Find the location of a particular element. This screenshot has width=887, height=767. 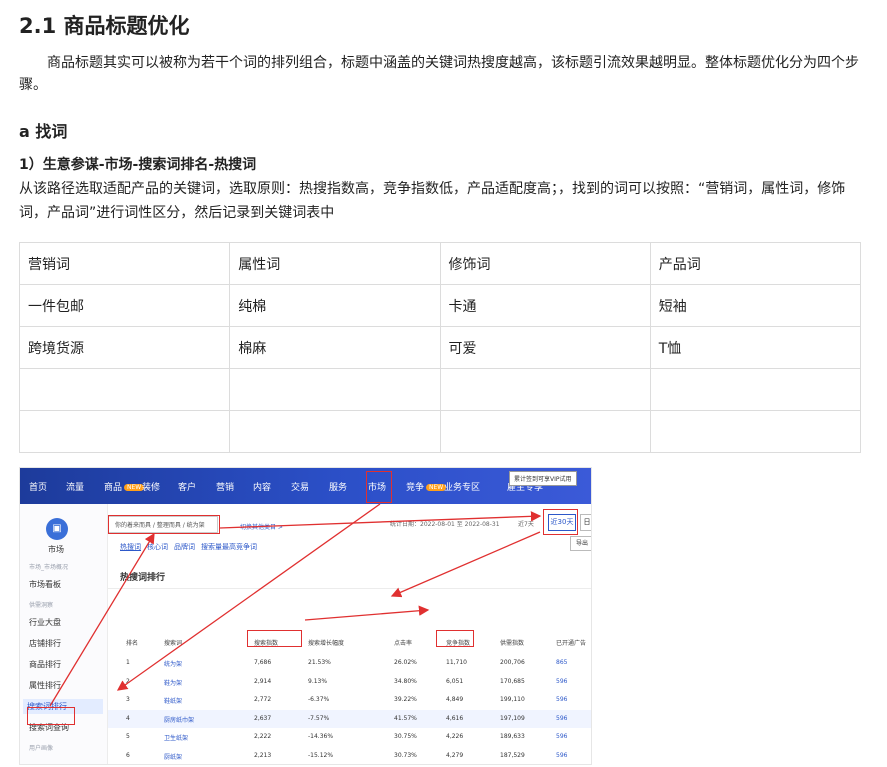

tab-item: 热搜词 is located at coordinates (130, 547).